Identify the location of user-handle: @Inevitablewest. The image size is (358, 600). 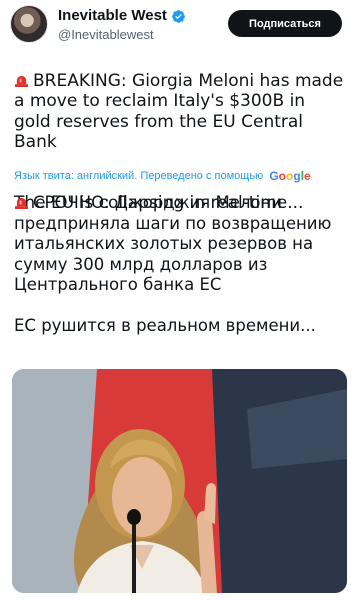
(106, 34).